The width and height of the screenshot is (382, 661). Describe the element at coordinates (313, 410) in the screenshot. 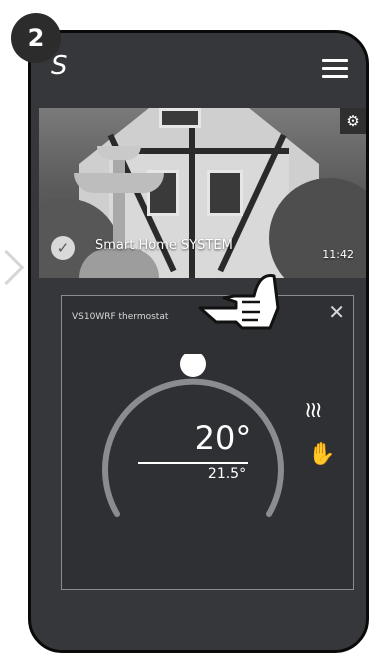

I see `heating-icon: ≀≀≀` at that location.